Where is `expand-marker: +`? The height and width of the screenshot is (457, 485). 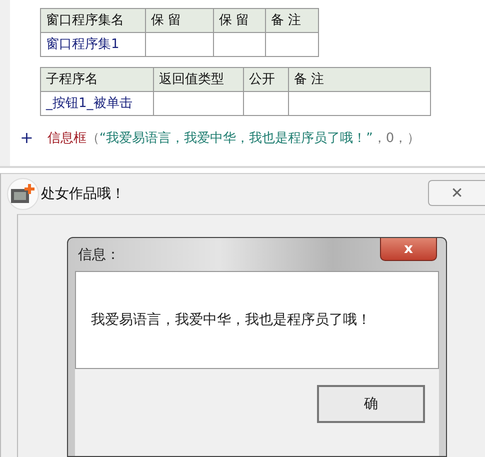 expand-marker: + is located at coordinates (22, 137).